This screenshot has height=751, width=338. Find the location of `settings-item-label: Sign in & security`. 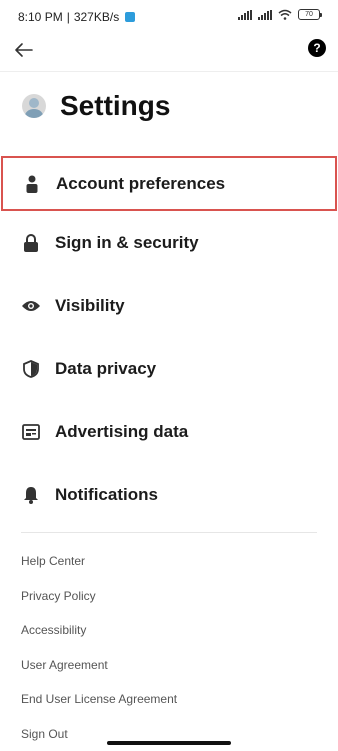

settings-item-label: Sign in & security is located at coordinates (127, 242).